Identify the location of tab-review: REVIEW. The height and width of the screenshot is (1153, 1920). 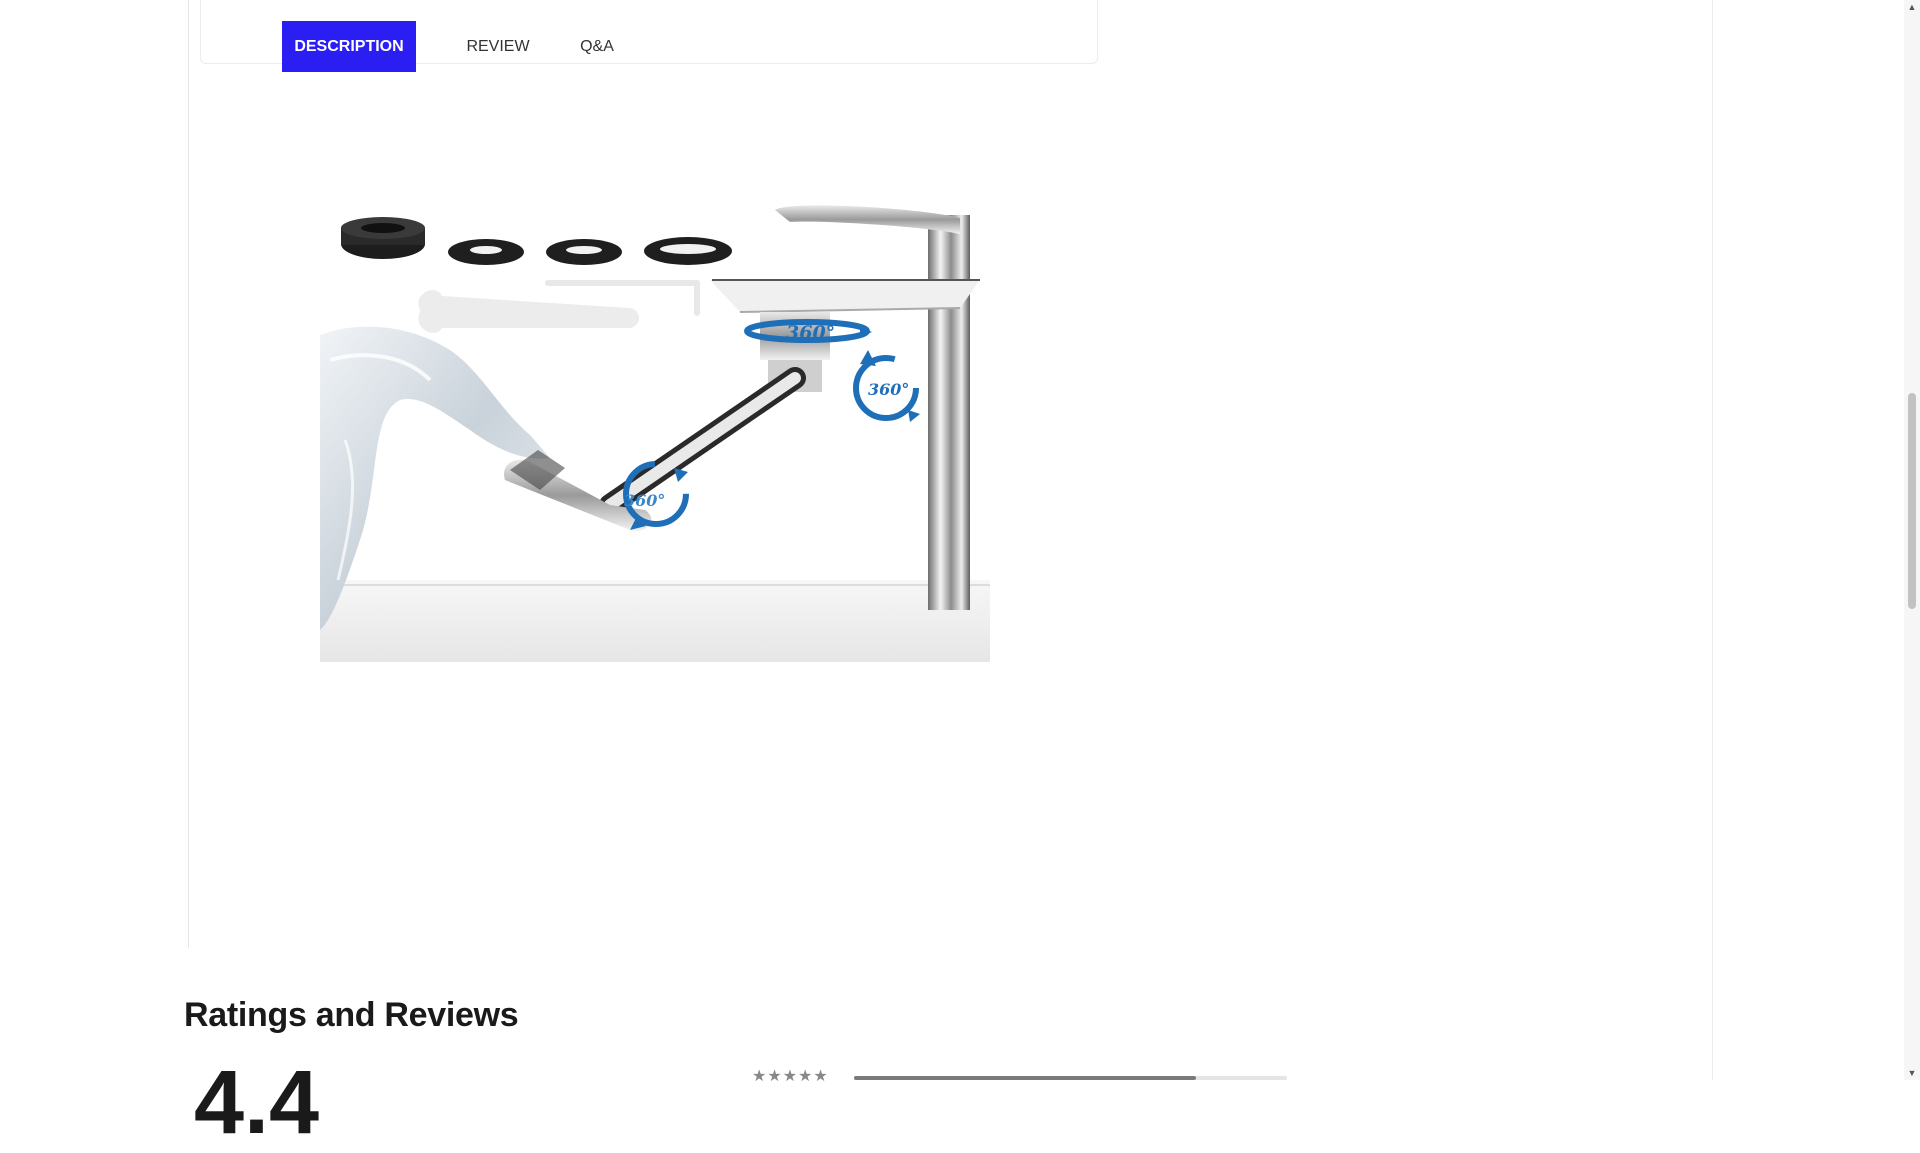
(498, 46).